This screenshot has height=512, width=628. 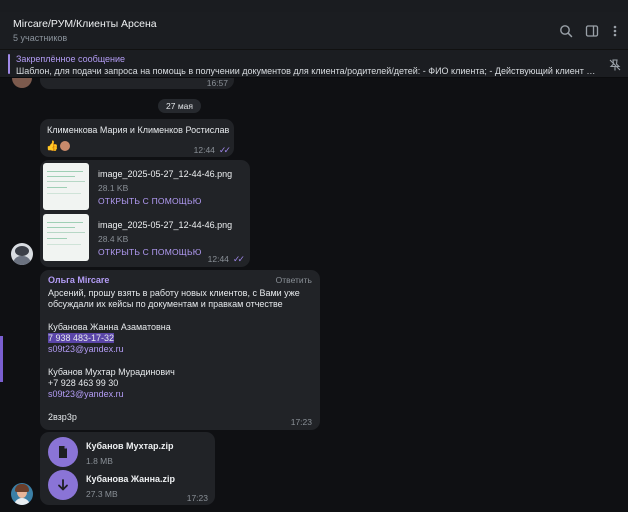 What do you see at coordinates (99, 461) in the screenshot?
I see `file-size: 1.8 MB` at bounding box center [99, 461].